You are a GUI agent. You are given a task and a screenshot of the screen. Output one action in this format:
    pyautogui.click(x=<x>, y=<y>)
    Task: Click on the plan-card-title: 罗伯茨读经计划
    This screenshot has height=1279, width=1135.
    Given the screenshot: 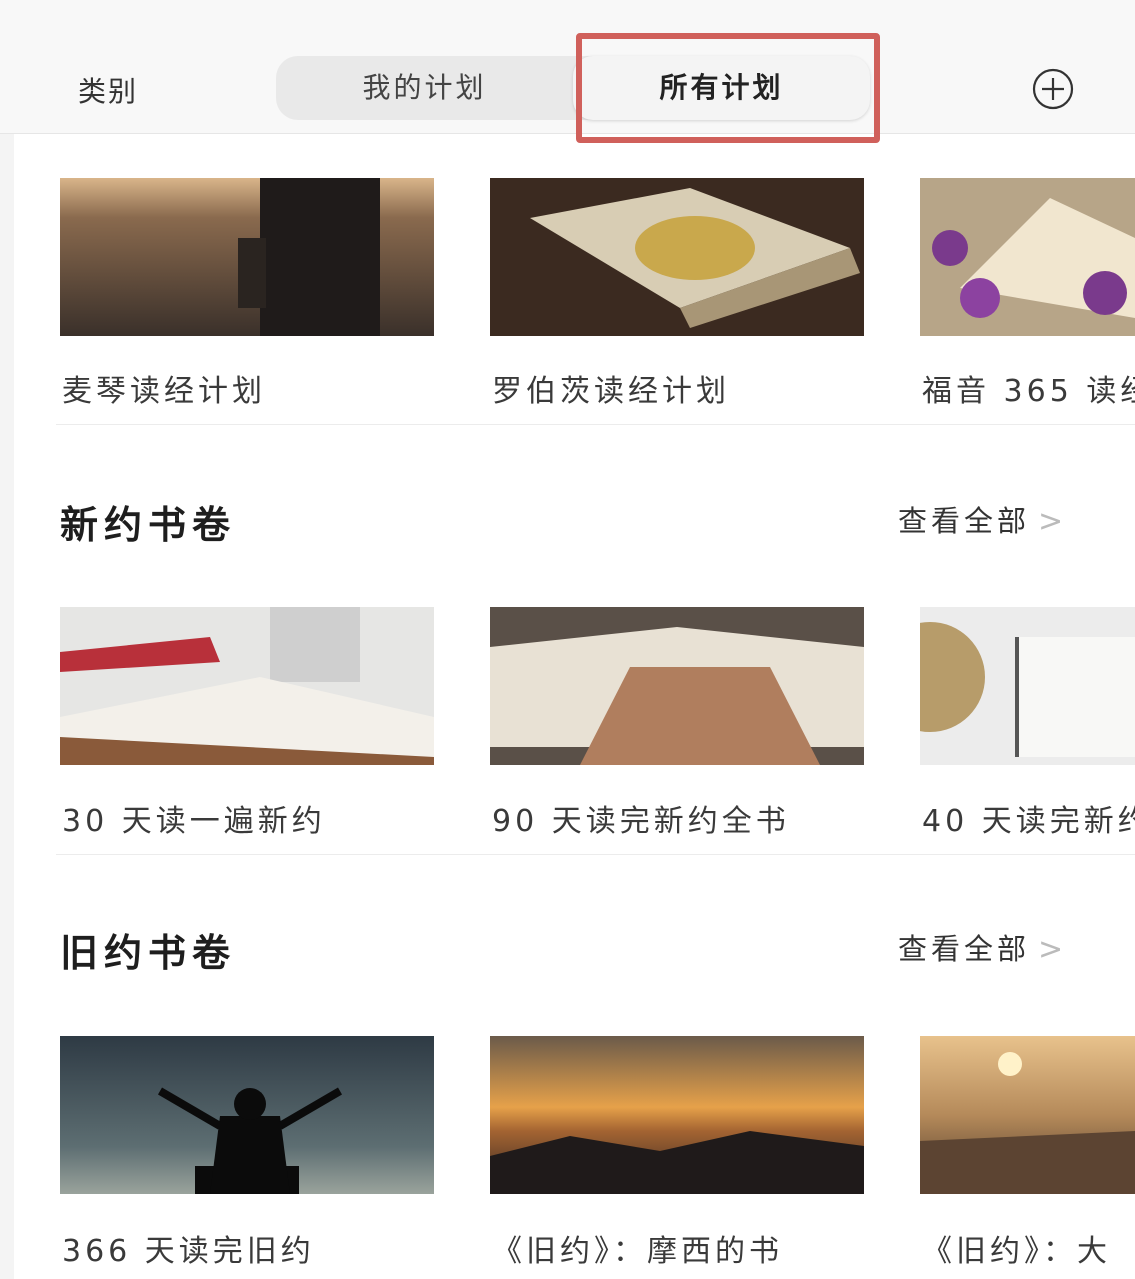 What is the action you would take?
    pyautogui.click(x=682, y=388)
    